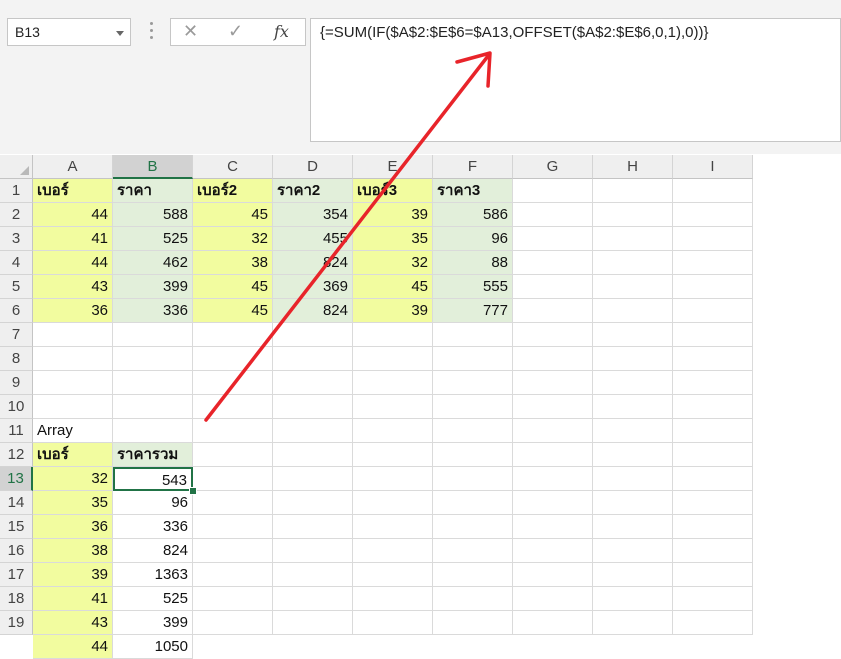 The image size is (841, 659). What do you see at coordinates (73, 479) in the screenshot?
I see `result-cell: 32` at bounding box center [73, 479].